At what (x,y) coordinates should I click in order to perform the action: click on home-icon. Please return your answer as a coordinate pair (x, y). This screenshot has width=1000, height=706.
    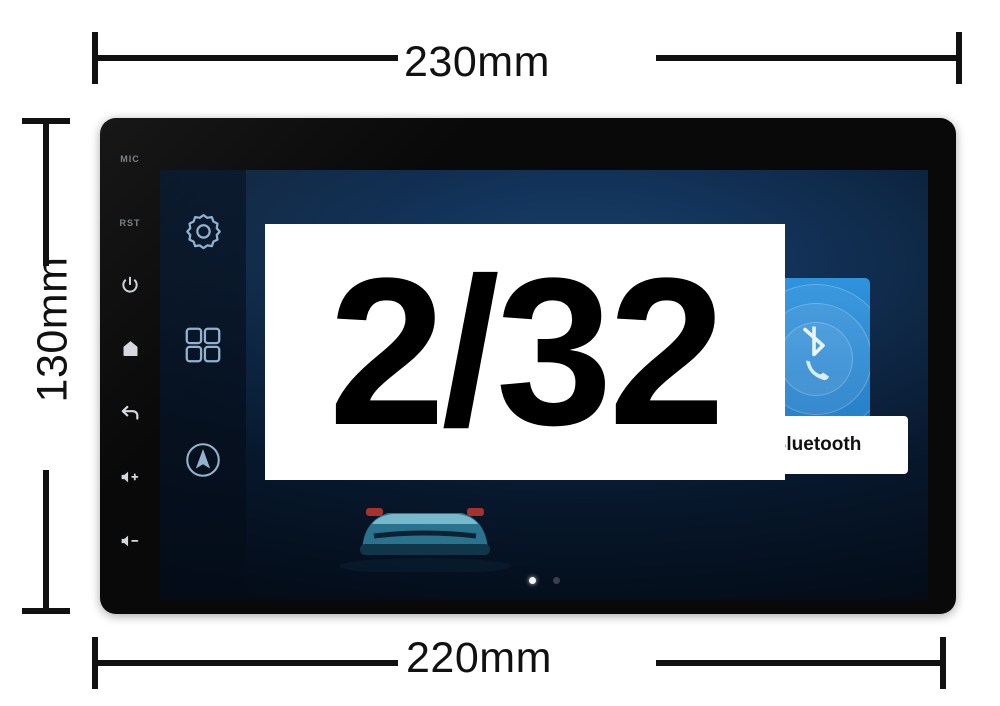
    Looking at the image, I should click on (130, 351).